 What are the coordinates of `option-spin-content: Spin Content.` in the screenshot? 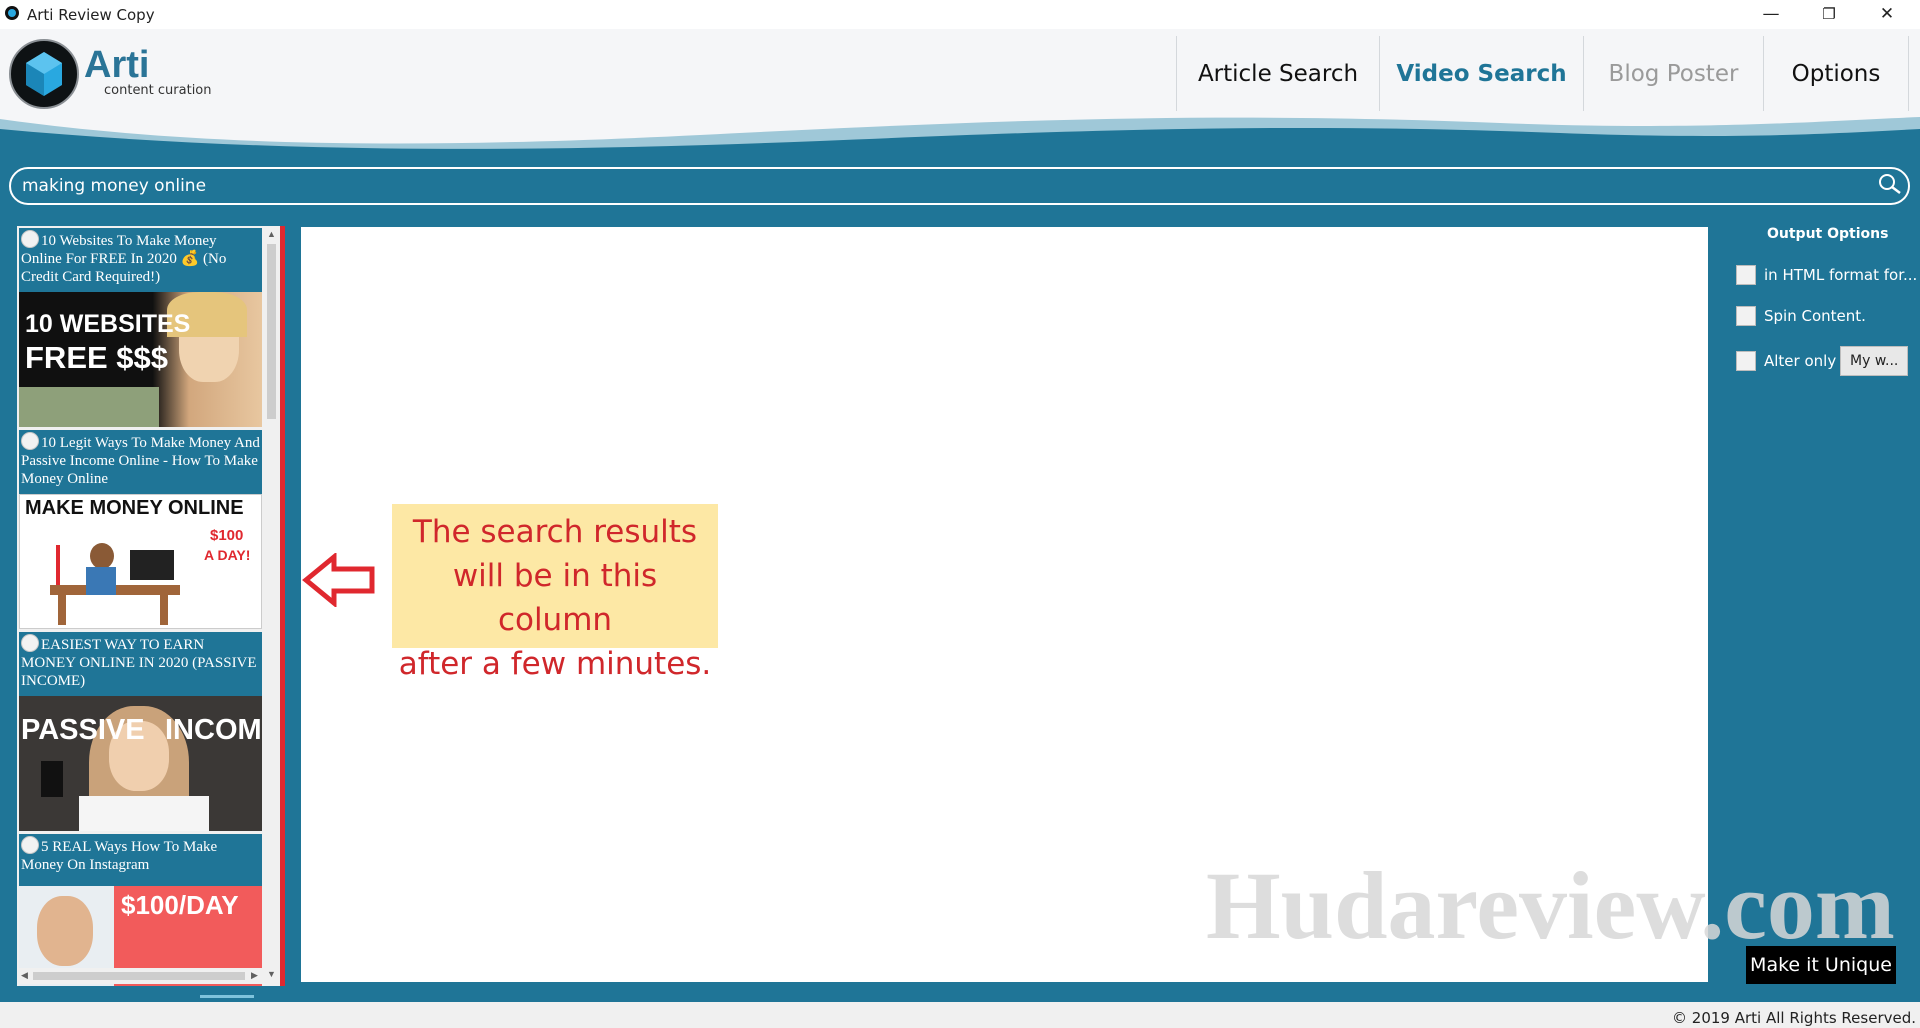 It's located at (1801, 316).